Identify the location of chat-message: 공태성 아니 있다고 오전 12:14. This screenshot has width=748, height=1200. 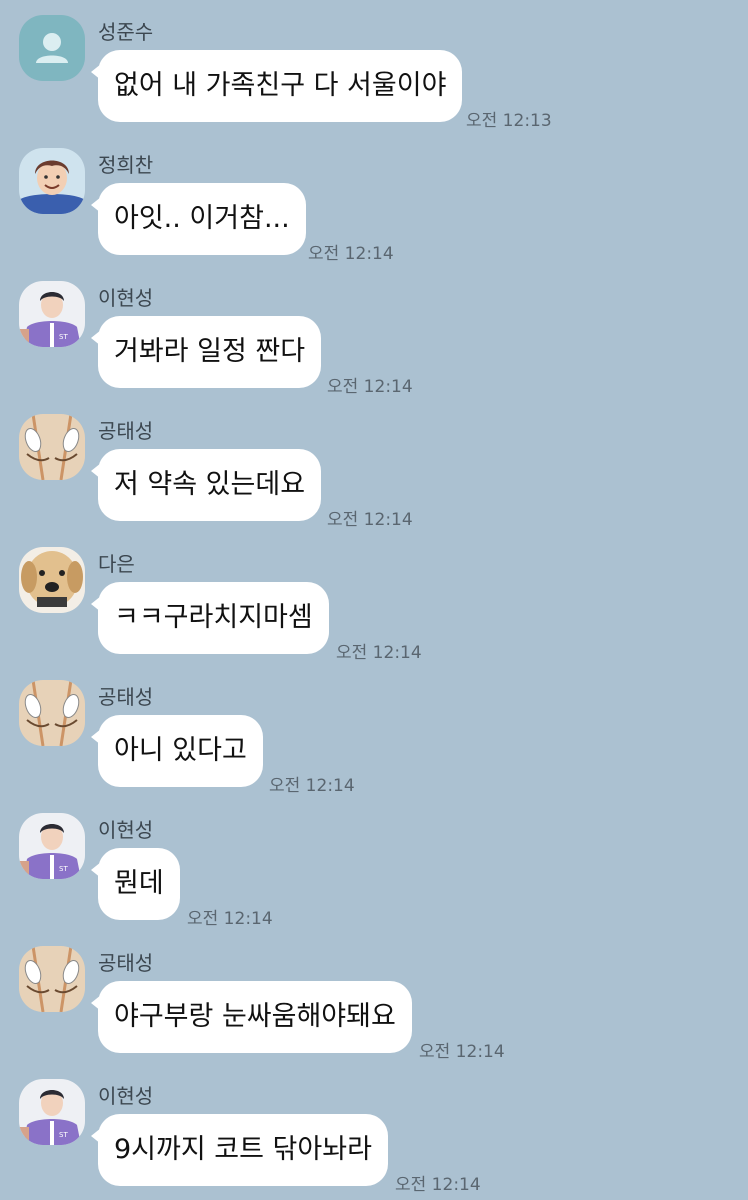
(374, 733).